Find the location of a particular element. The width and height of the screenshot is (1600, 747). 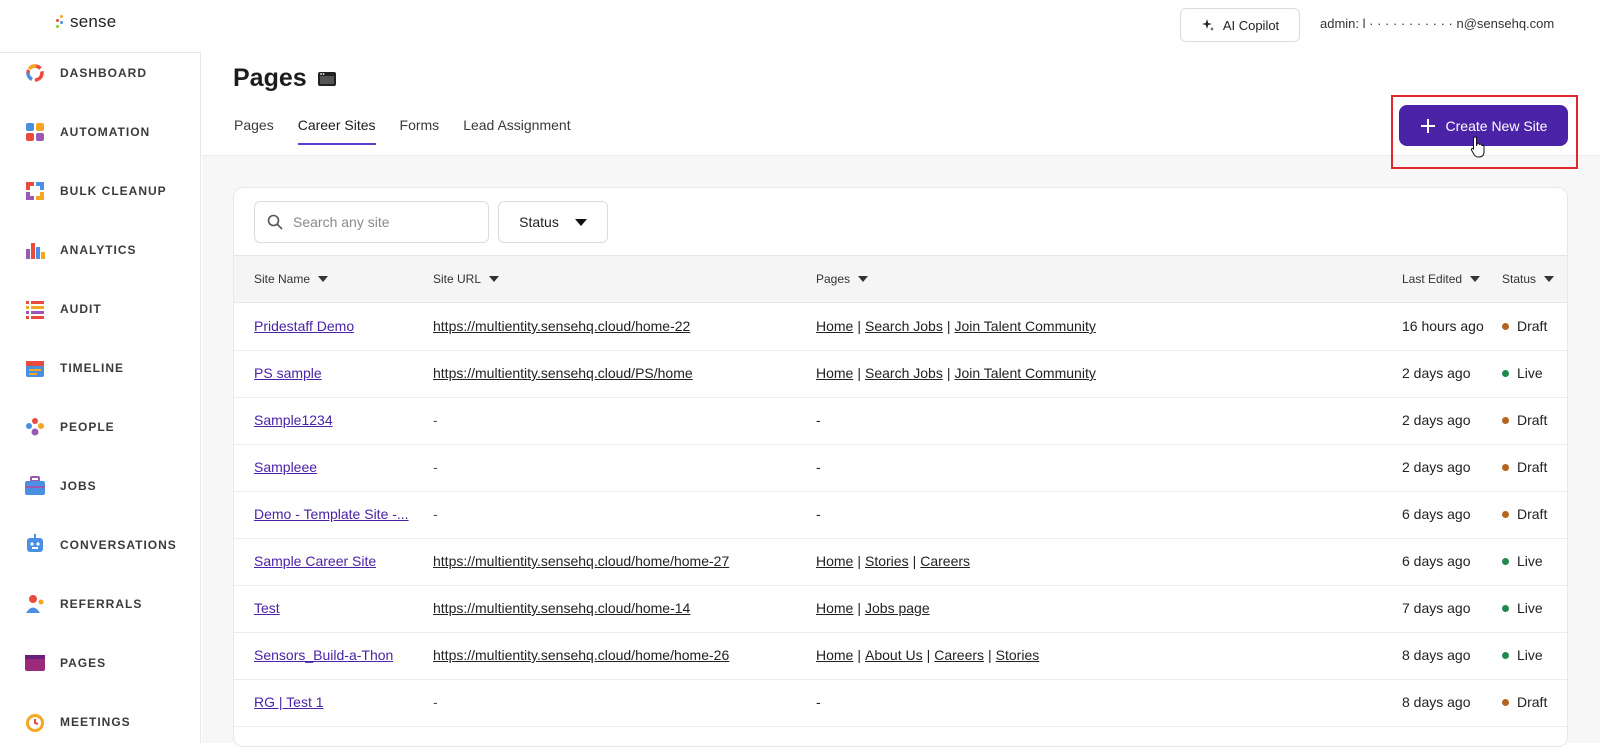

sidebar-item-audit: AUDIT is located at coordinates (100, 309).